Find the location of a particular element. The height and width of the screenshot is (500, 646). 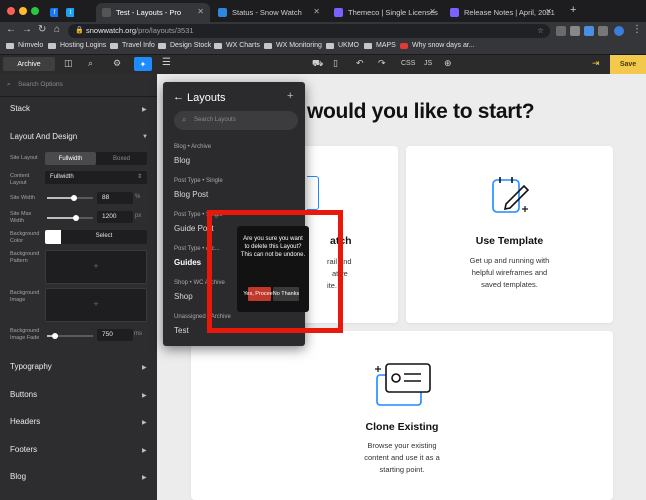

chevron-down-icon: ▼ is located at coordinates (145, 137).